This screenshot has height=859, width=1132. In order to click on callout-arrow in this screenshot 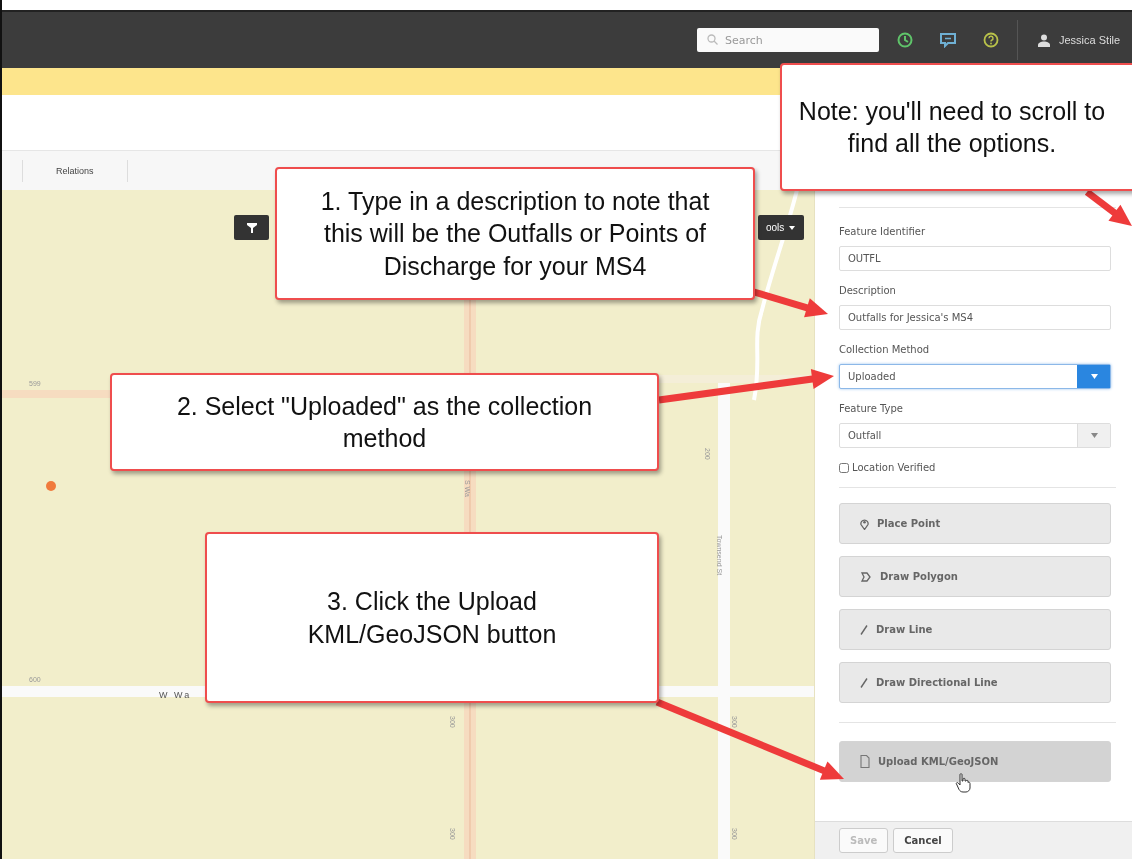, I will do `click(1108, 207)`.